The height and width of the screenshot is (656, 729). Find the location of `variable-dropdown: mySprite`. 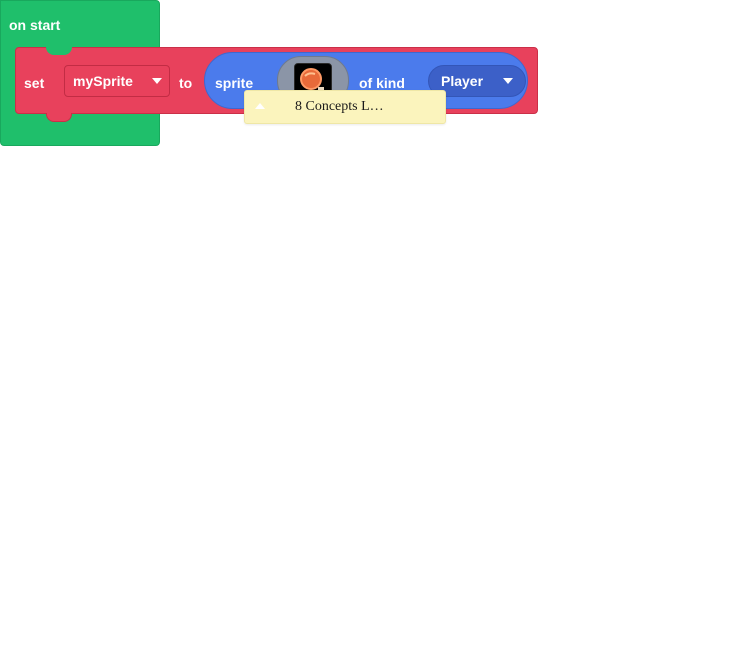

variable-dropdown: mySprite is located at coordinates (117, 81).